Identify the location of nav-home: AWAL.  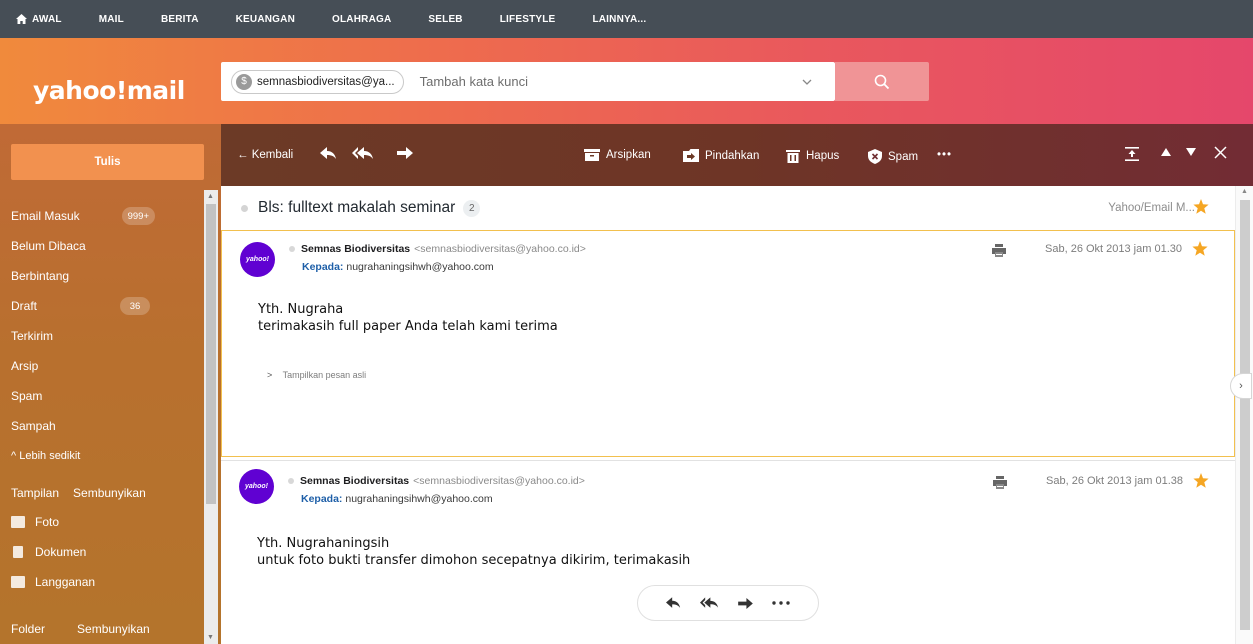
(39, 19).